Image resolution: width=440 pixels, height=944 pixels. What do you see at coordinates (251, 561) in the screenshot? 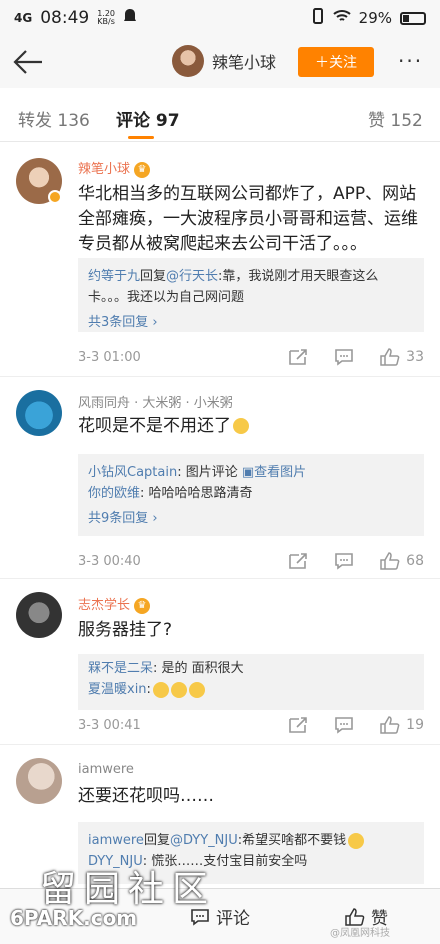
I see `comment-meta: 3-3 00:40 68` at bounding box center [251, 561].